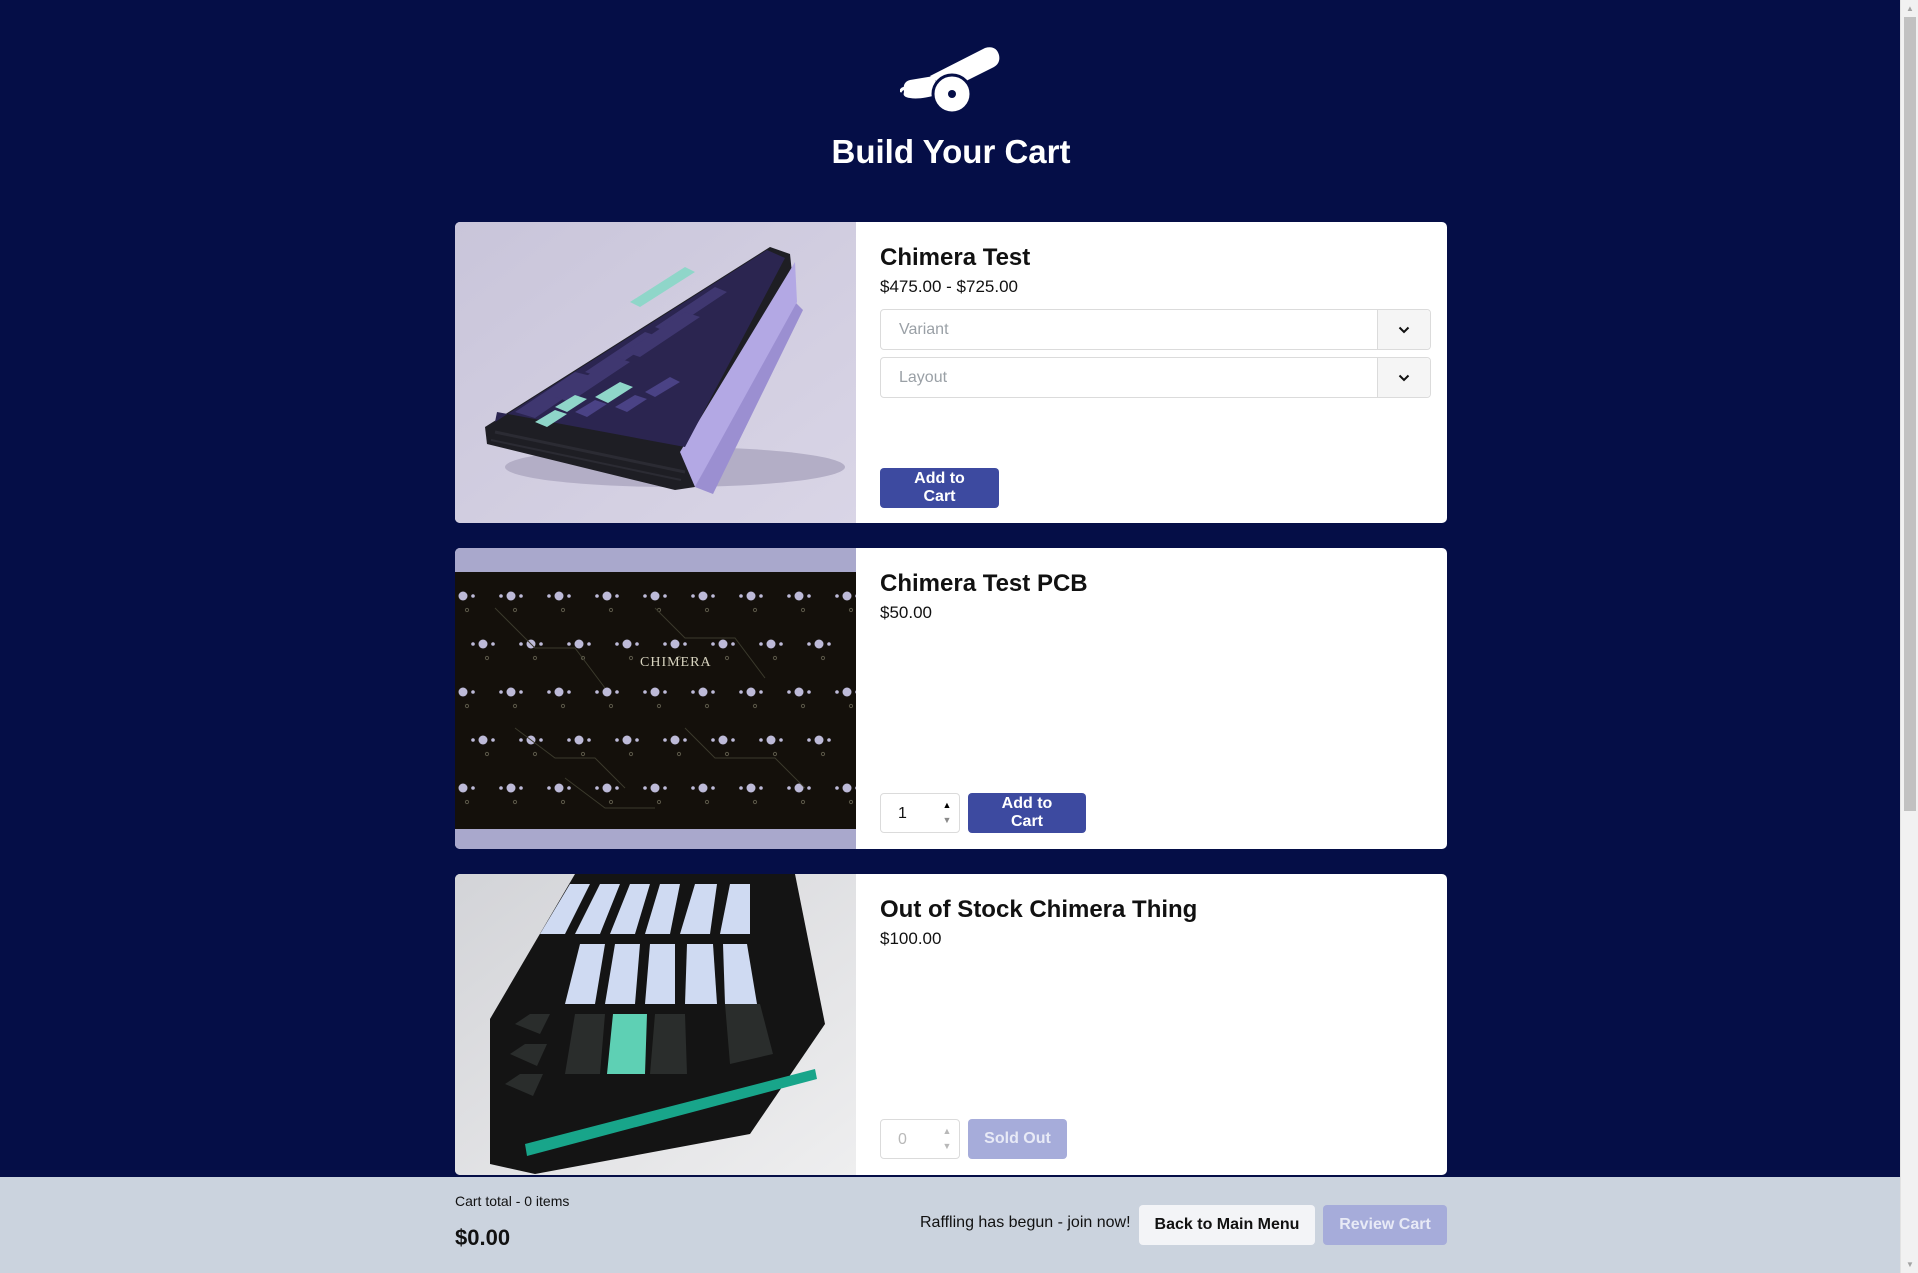 The width and height of the screenshot is (1918, 1273). What do you see at coordinates (920, 1139) in the screenshot?
I see `quantity-stepper: 0 ▲ ▼` at bounding box center [920, 1139].